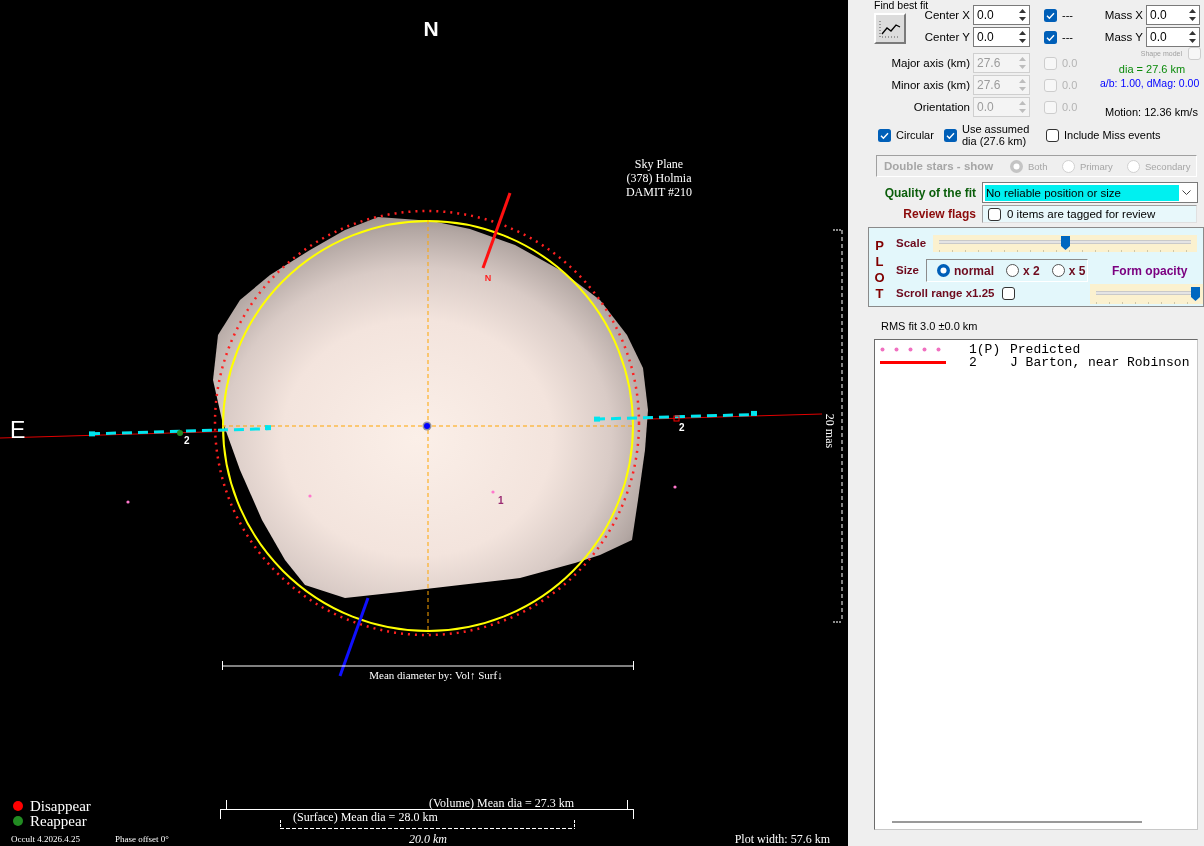  What do you see at coordinates (436, 675) in the screenshot?
I see `mean-diameter-caption: Mean diameter by: Vol↑ Surf↓` at bounding box center [436, 675].